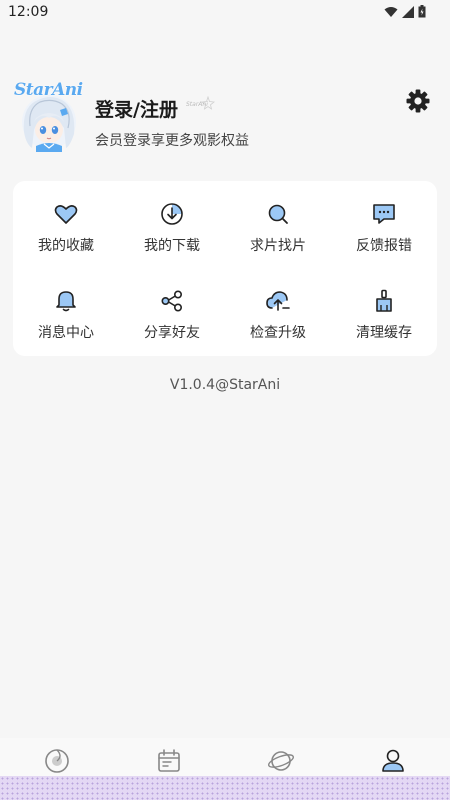 This screenshot has width=450, height=800. What do you see at coordinates (66, 214) in the screenshot?
I see `heart-icon` at bounding box center [66, 214].